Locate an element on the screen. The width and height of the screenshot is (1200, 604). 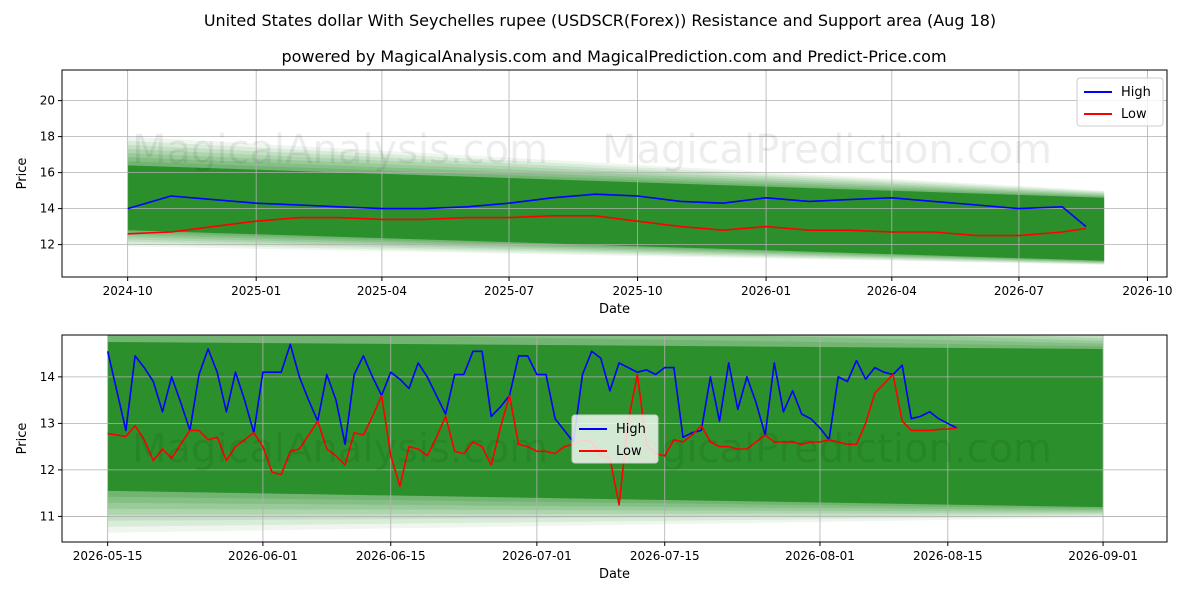
y-tick-label: 20 is located at coordinates (47, 101).